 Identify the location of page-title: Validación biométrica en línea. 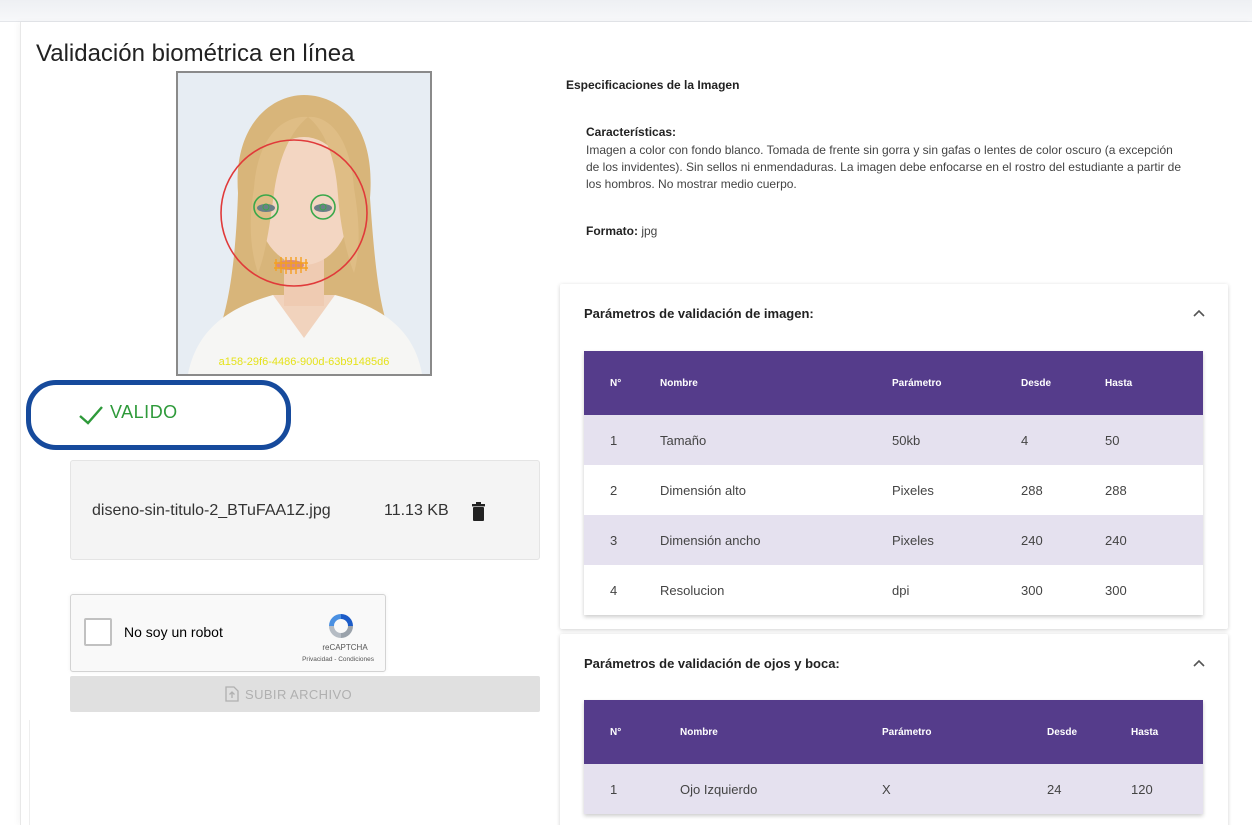
(195, 53).